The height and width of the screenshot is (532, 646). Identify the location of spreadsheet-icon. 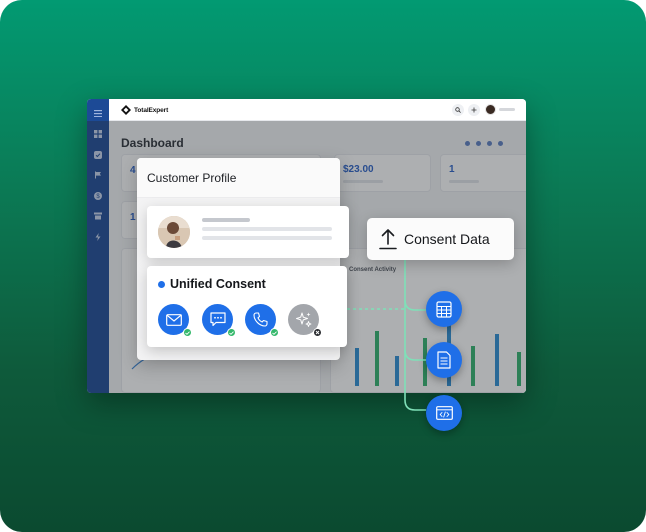
(444, 309).